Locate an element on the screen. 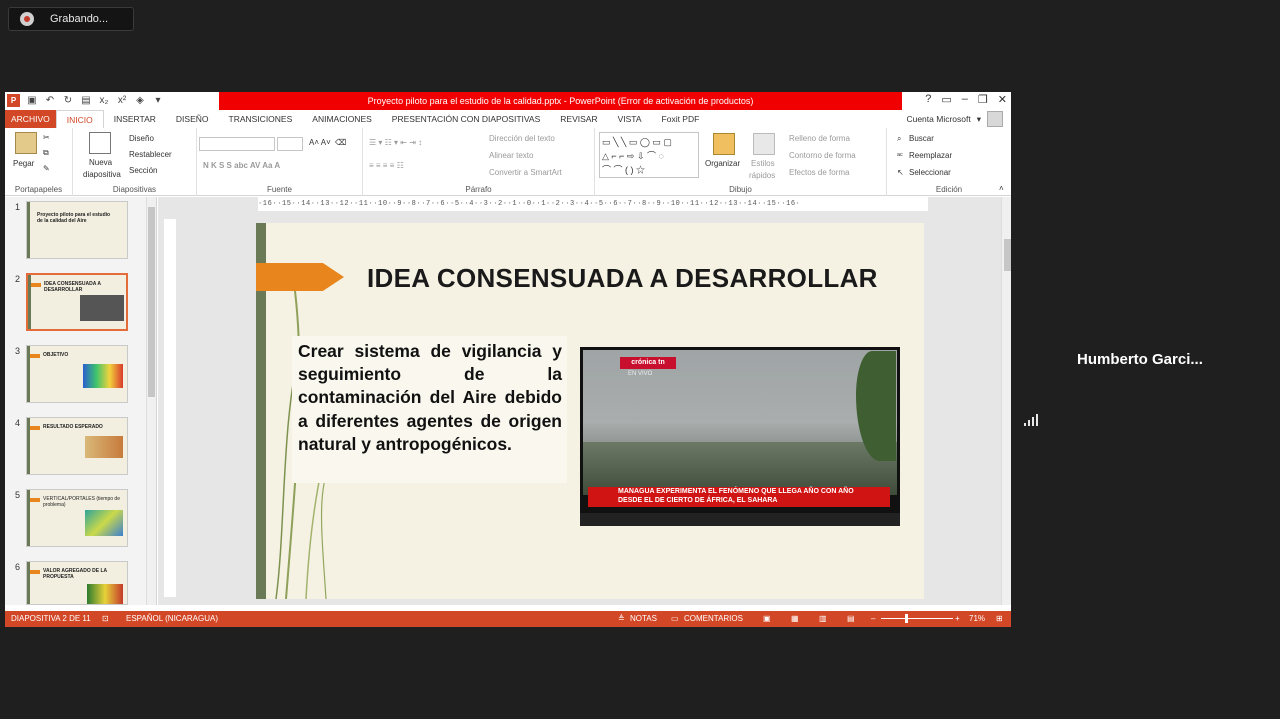 This screenshot has width=1280, height=719. redo-icon: ↻ is located at coordinates (68, 101).